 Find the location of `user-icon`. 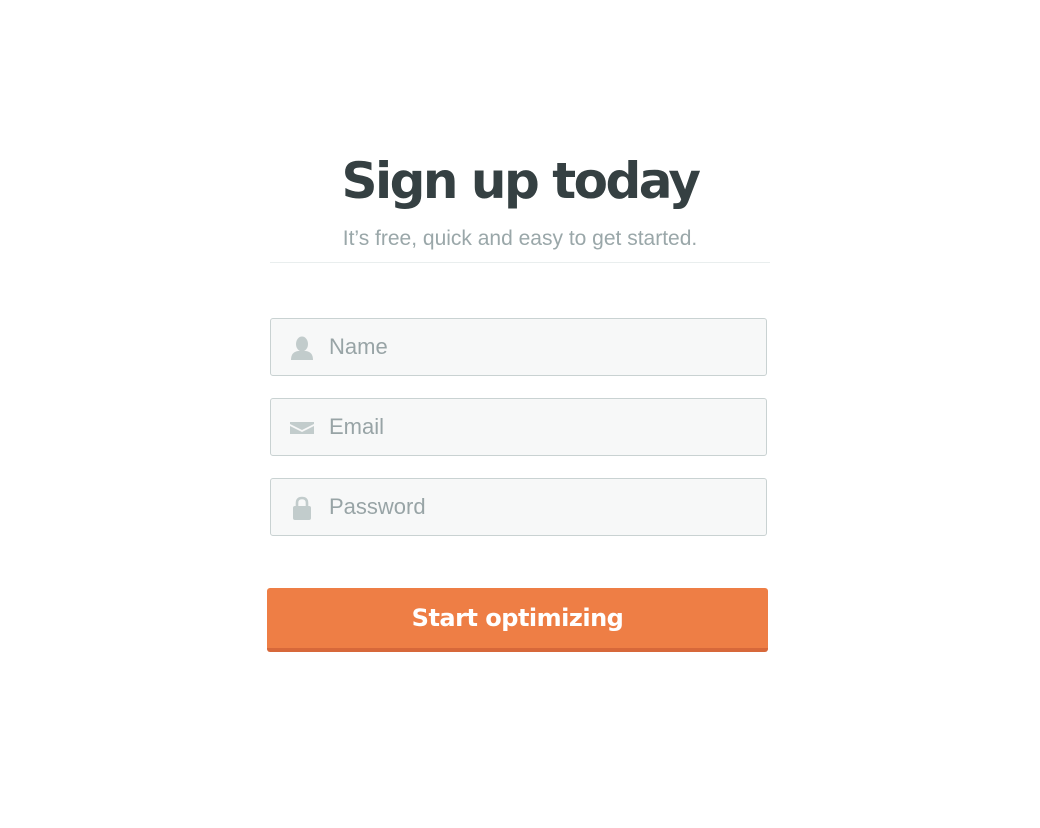

user-icon is located at coordinates (302, 348).